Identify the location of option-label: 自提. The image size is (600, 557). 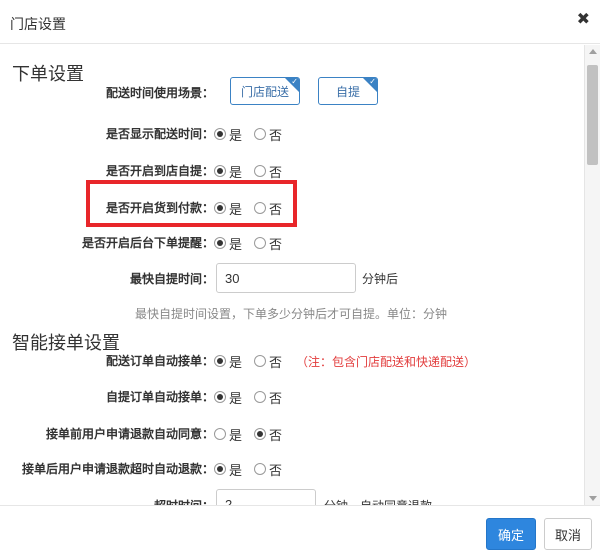
(347, 91).